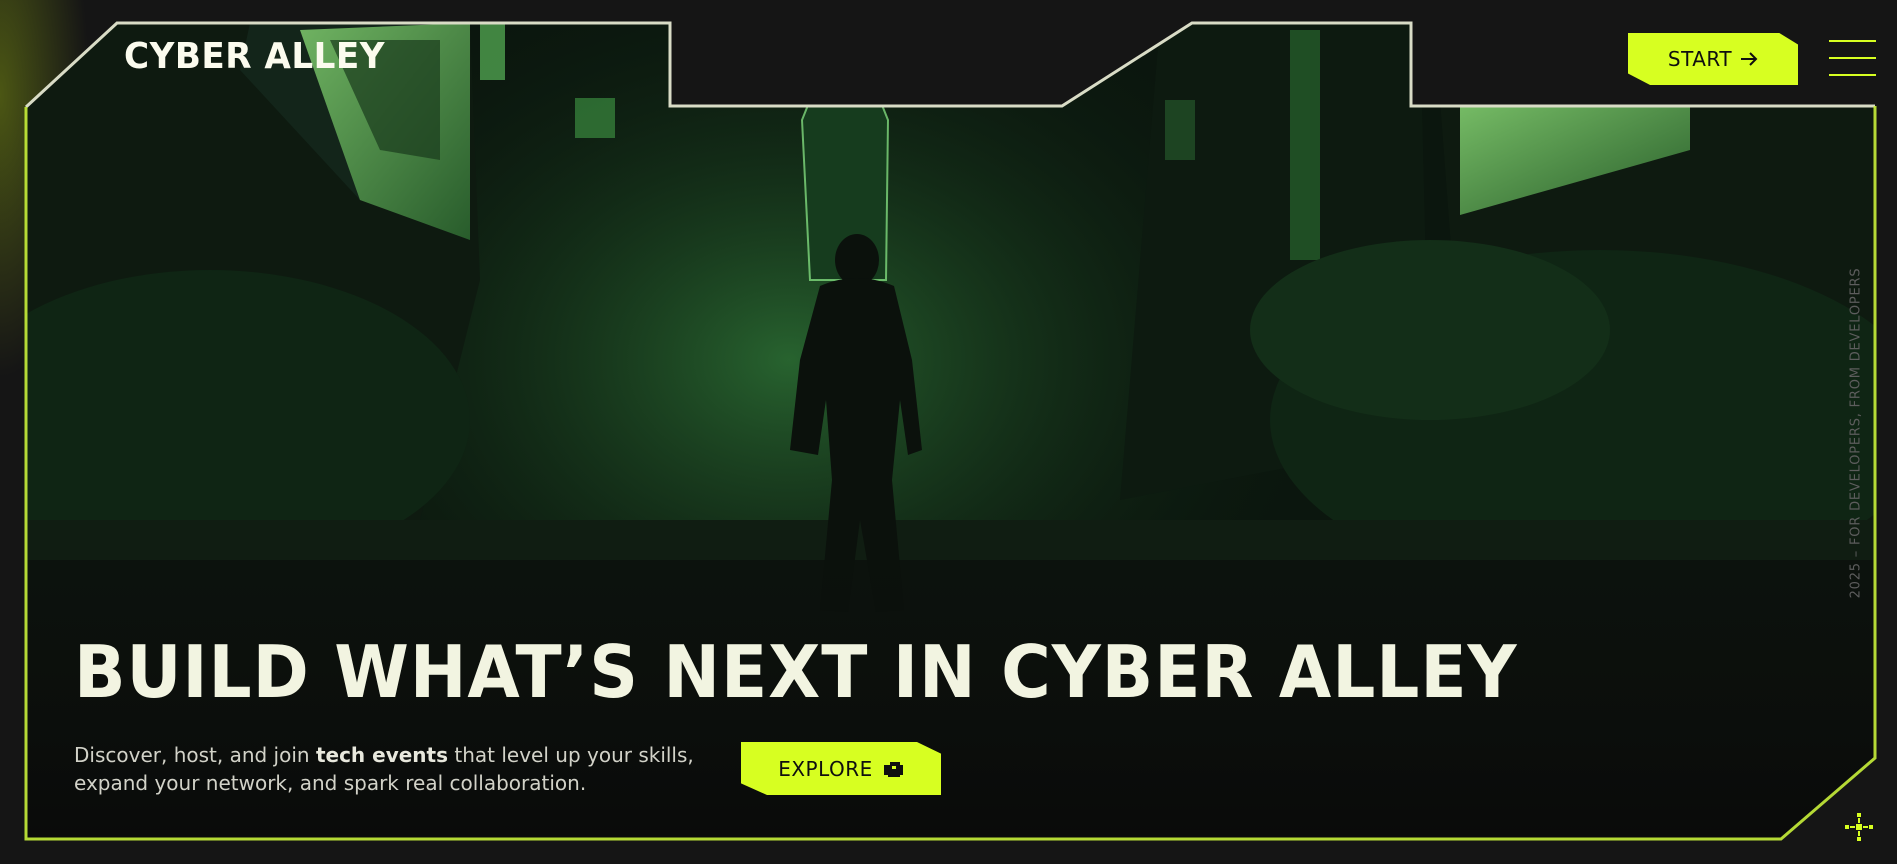 The height and width of the screenshot is (864, 1897). What do you see at coordinates (1859, 827) in the screenshot?
I see `move-crosshair-icon` at bounding box center [1859, 827].